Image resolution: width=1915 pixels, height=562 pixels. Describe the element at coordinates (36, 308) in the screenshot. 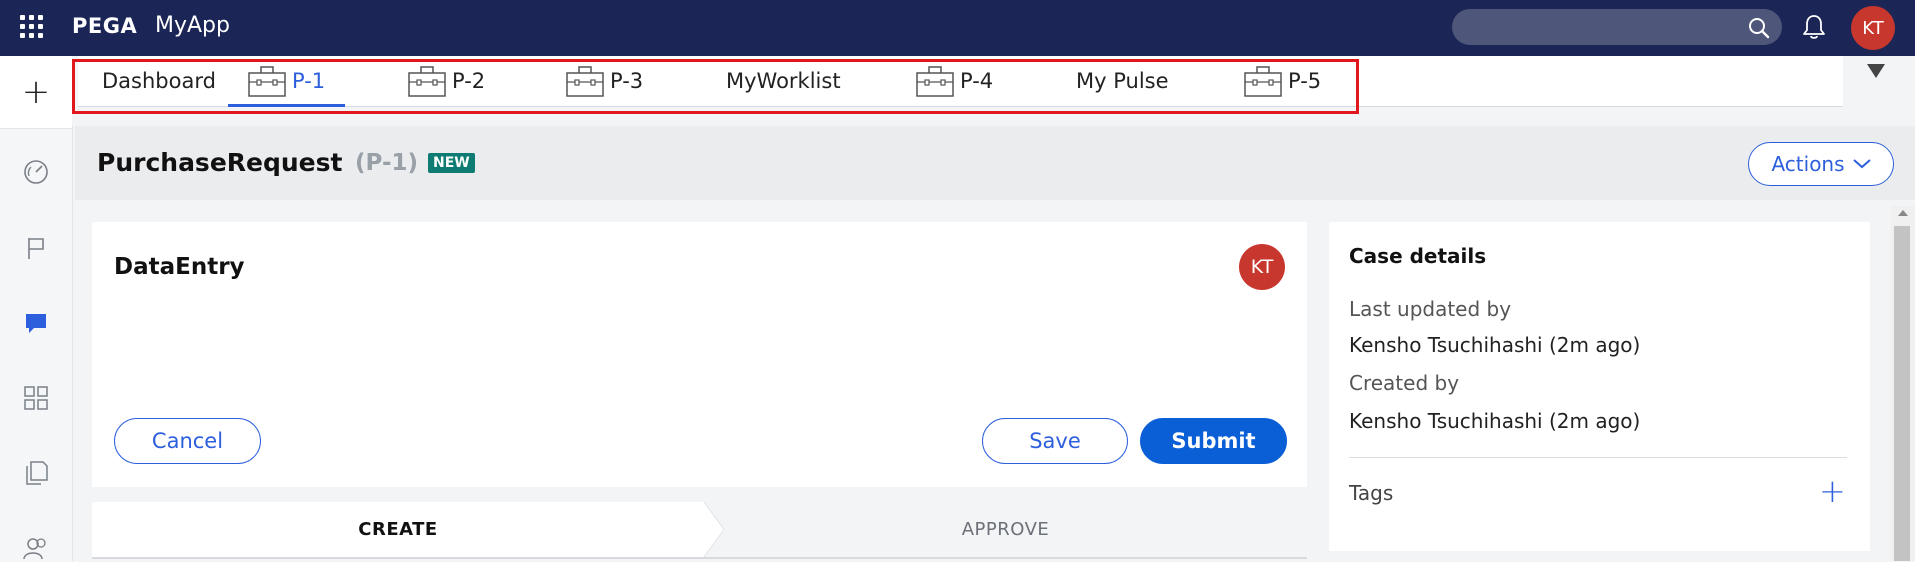

I see `left-navigation-rail: +` at that location.